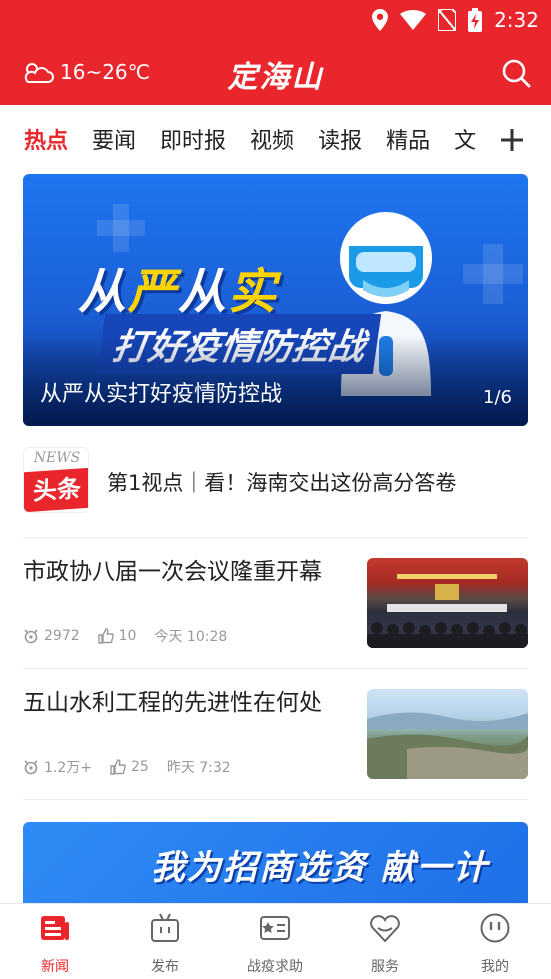 The width and height of the screenshot is (551, 979). I want to click on category-tabs: 热点 要闻 即时报 视频 读报 精品文, so click(275, 138).